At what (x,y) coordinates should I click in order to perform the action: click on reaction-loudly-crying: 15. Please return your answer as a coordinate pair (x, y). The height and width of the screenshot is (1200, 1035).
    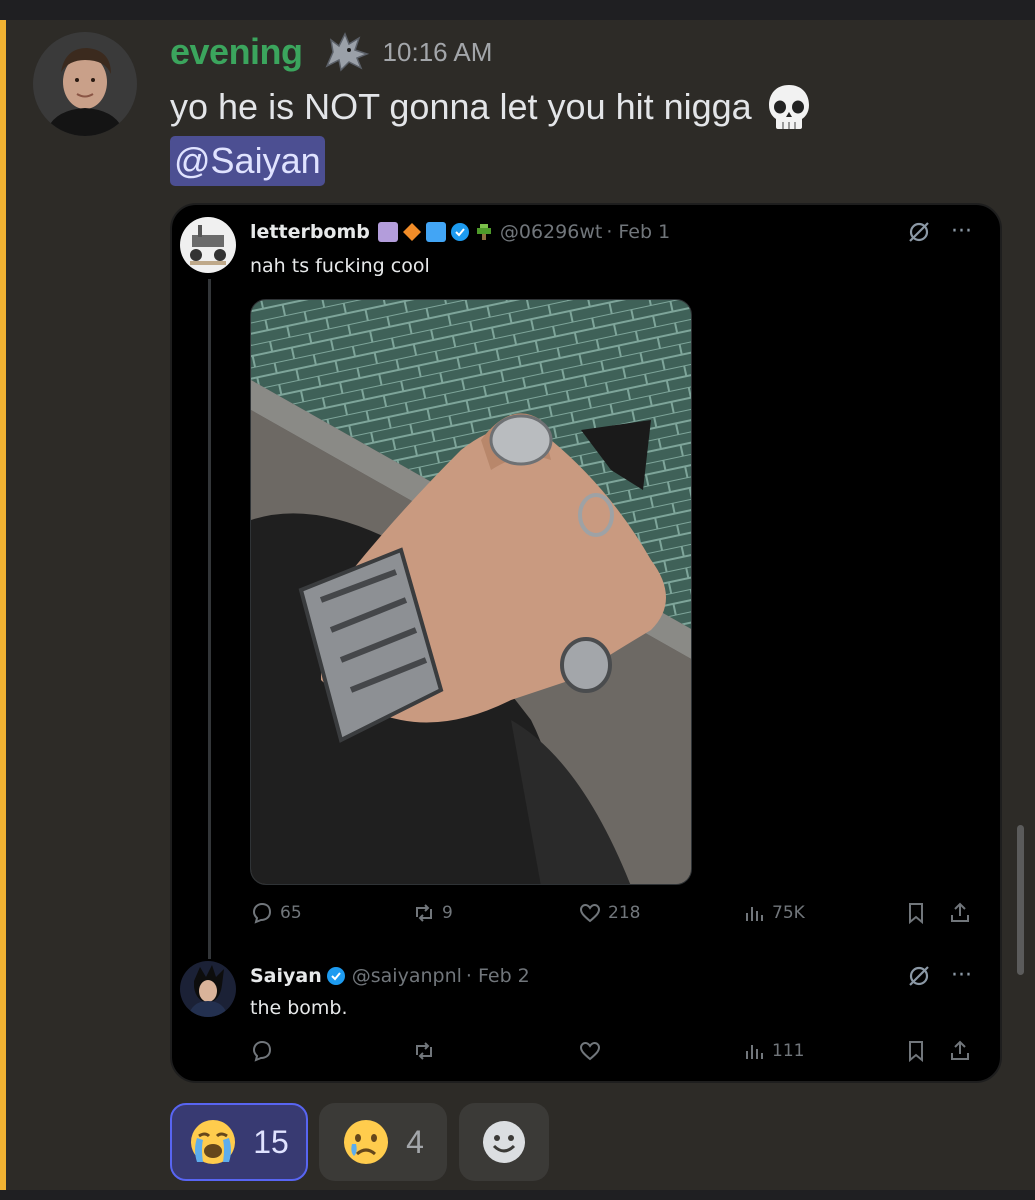
    Looking at the image, I should click on (239, 1142).